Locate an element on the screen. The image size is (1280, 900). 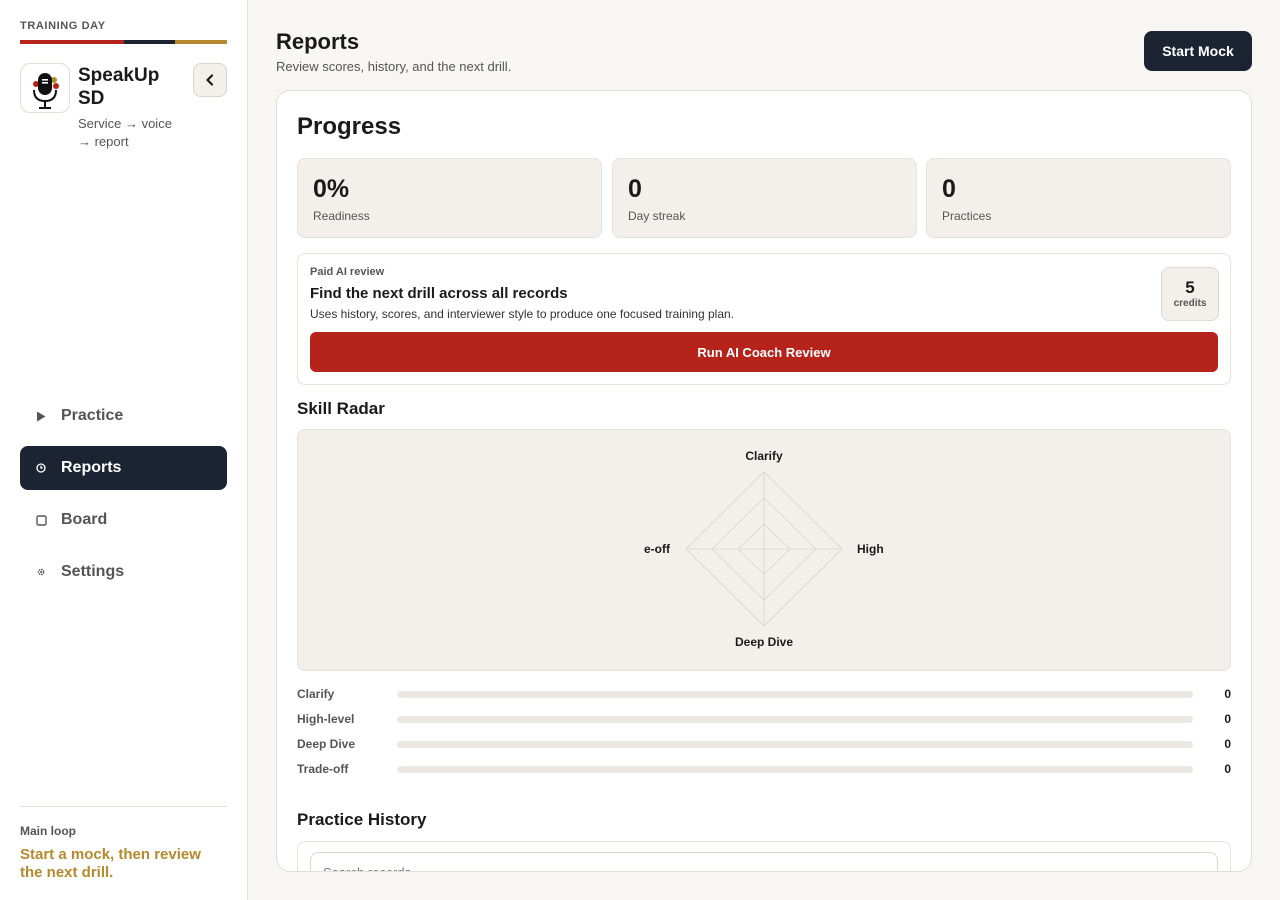
radar-svg: Clarify High Deep Dive e-off is located at coordinates (764, 549).